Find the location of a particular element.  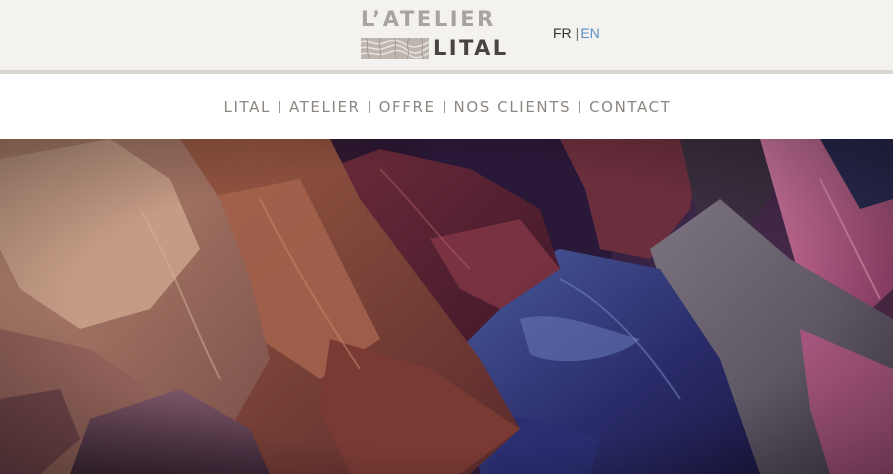

nav-item-atelier: ATELIER is located at coordinates (325, 107).